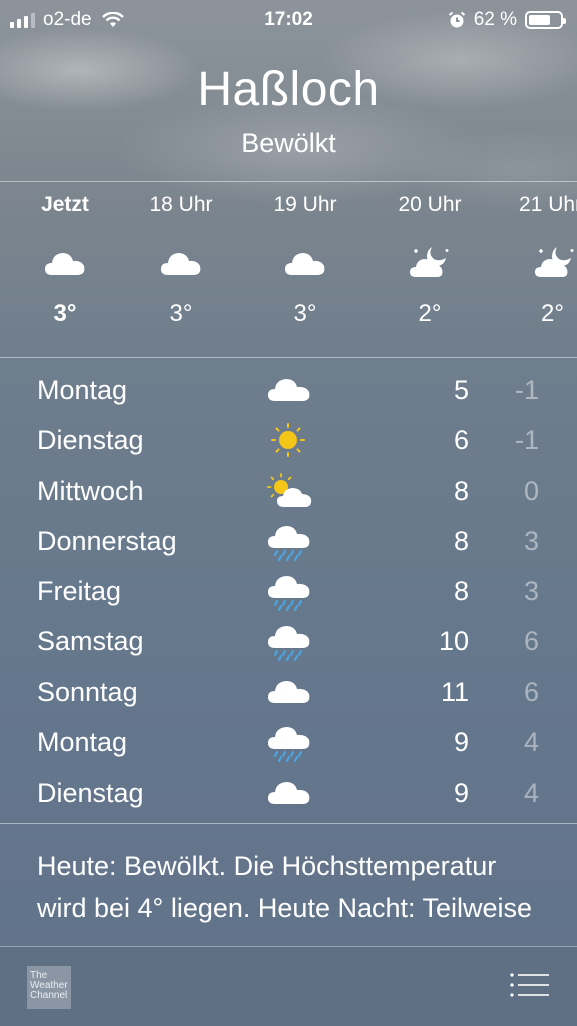 The image size is (577, 1026). I want to click on daily-row: Dienstag 9 4, so click(288, 793).